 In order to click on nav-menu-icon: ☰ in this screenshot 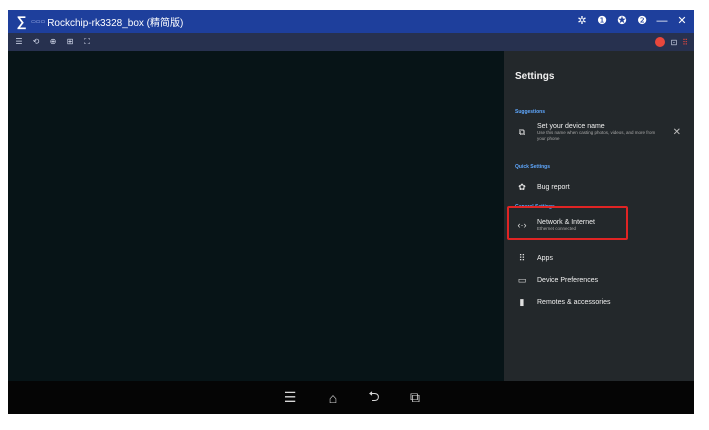, I will do `click(290, 397)`.